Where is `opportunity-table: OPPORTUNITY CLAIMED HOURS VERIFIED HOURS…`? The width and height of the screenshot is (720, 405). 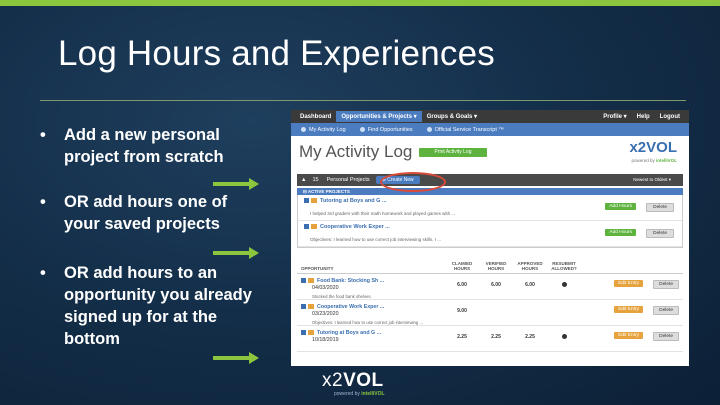 opportunity-table: OPPORTUNITY CLAIMED HOURS VERIFIED HOURS… is located at coordinates (490, 304).